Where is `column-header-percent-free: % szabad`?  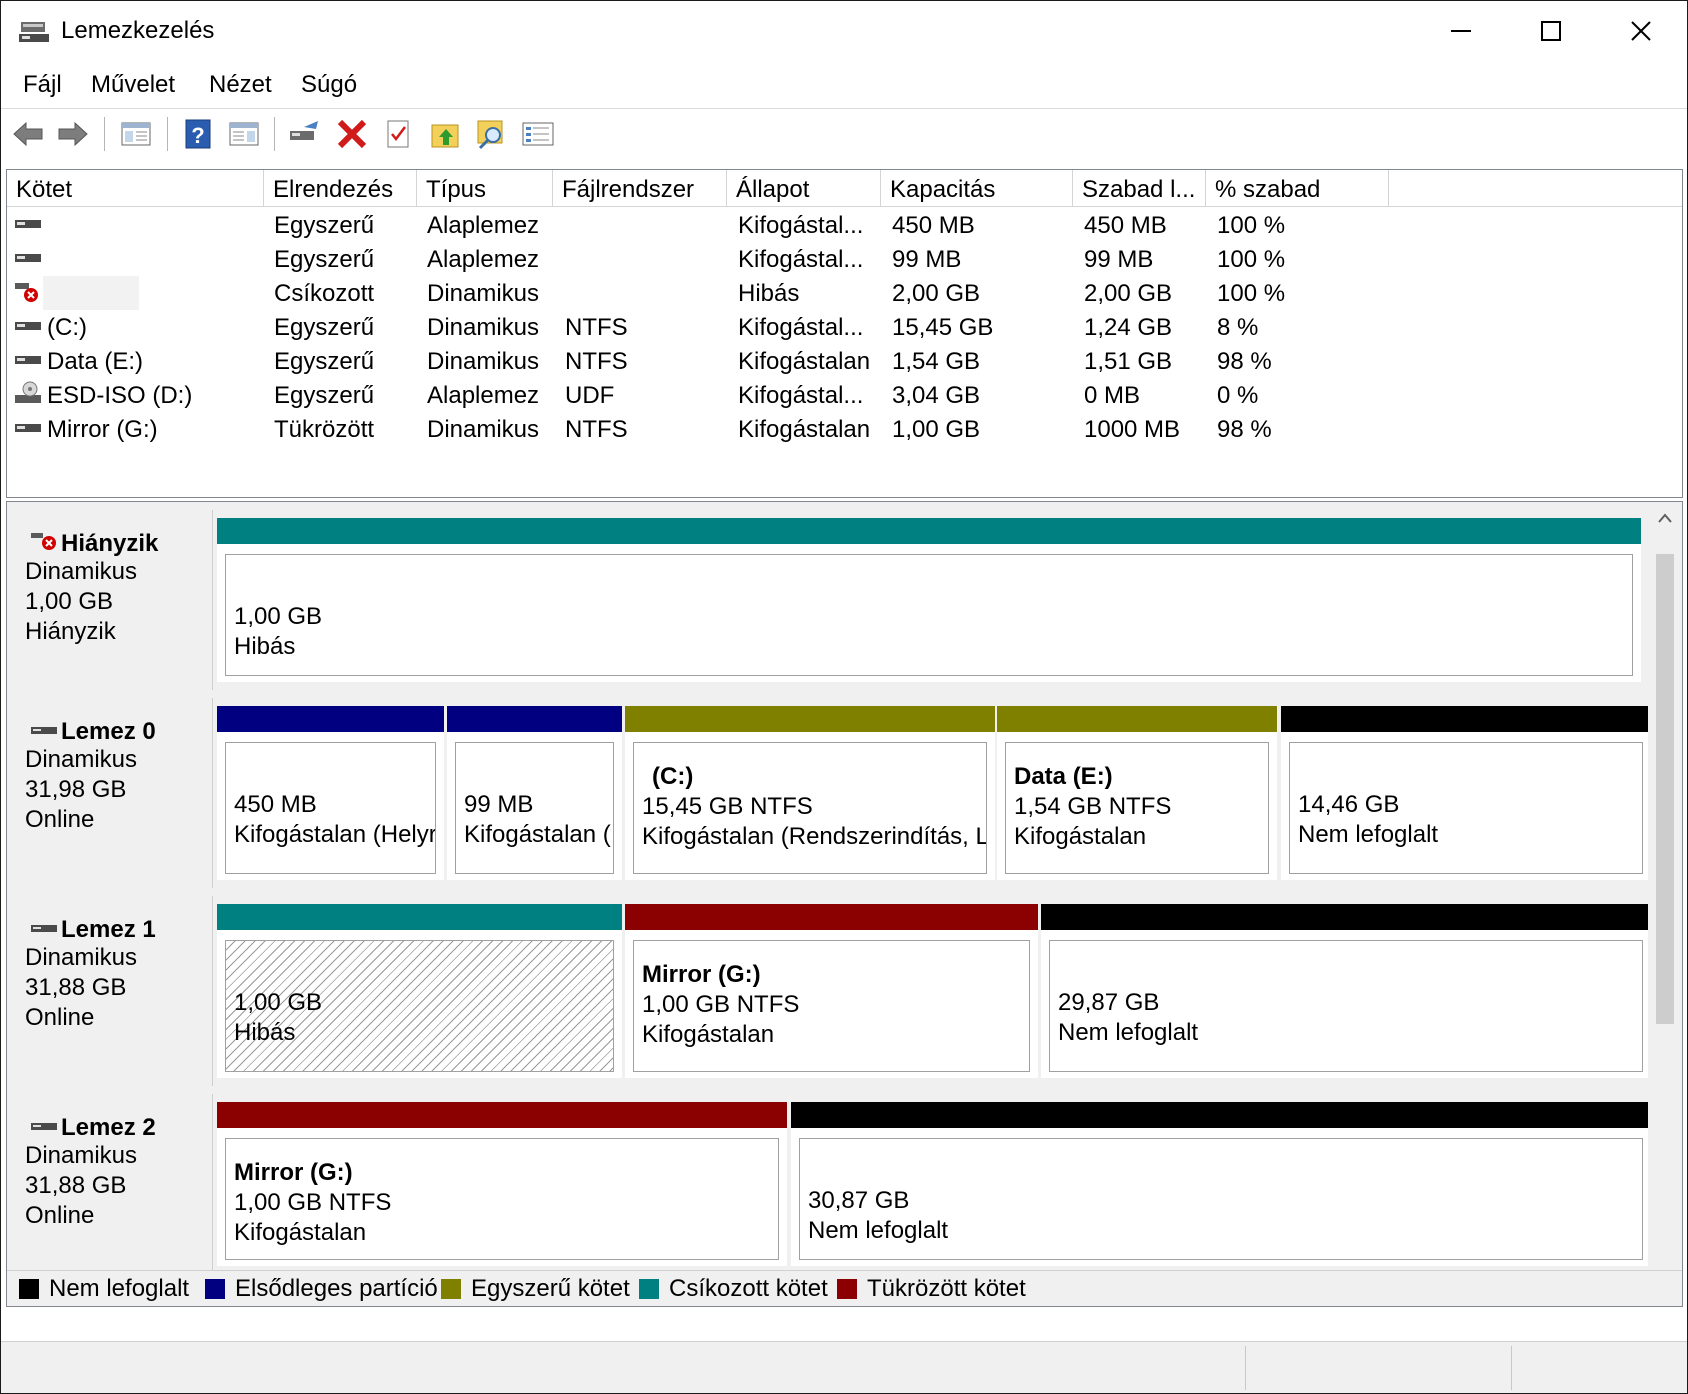
column-header-percent-free: % szabad is located at coordinates (1297, 188).